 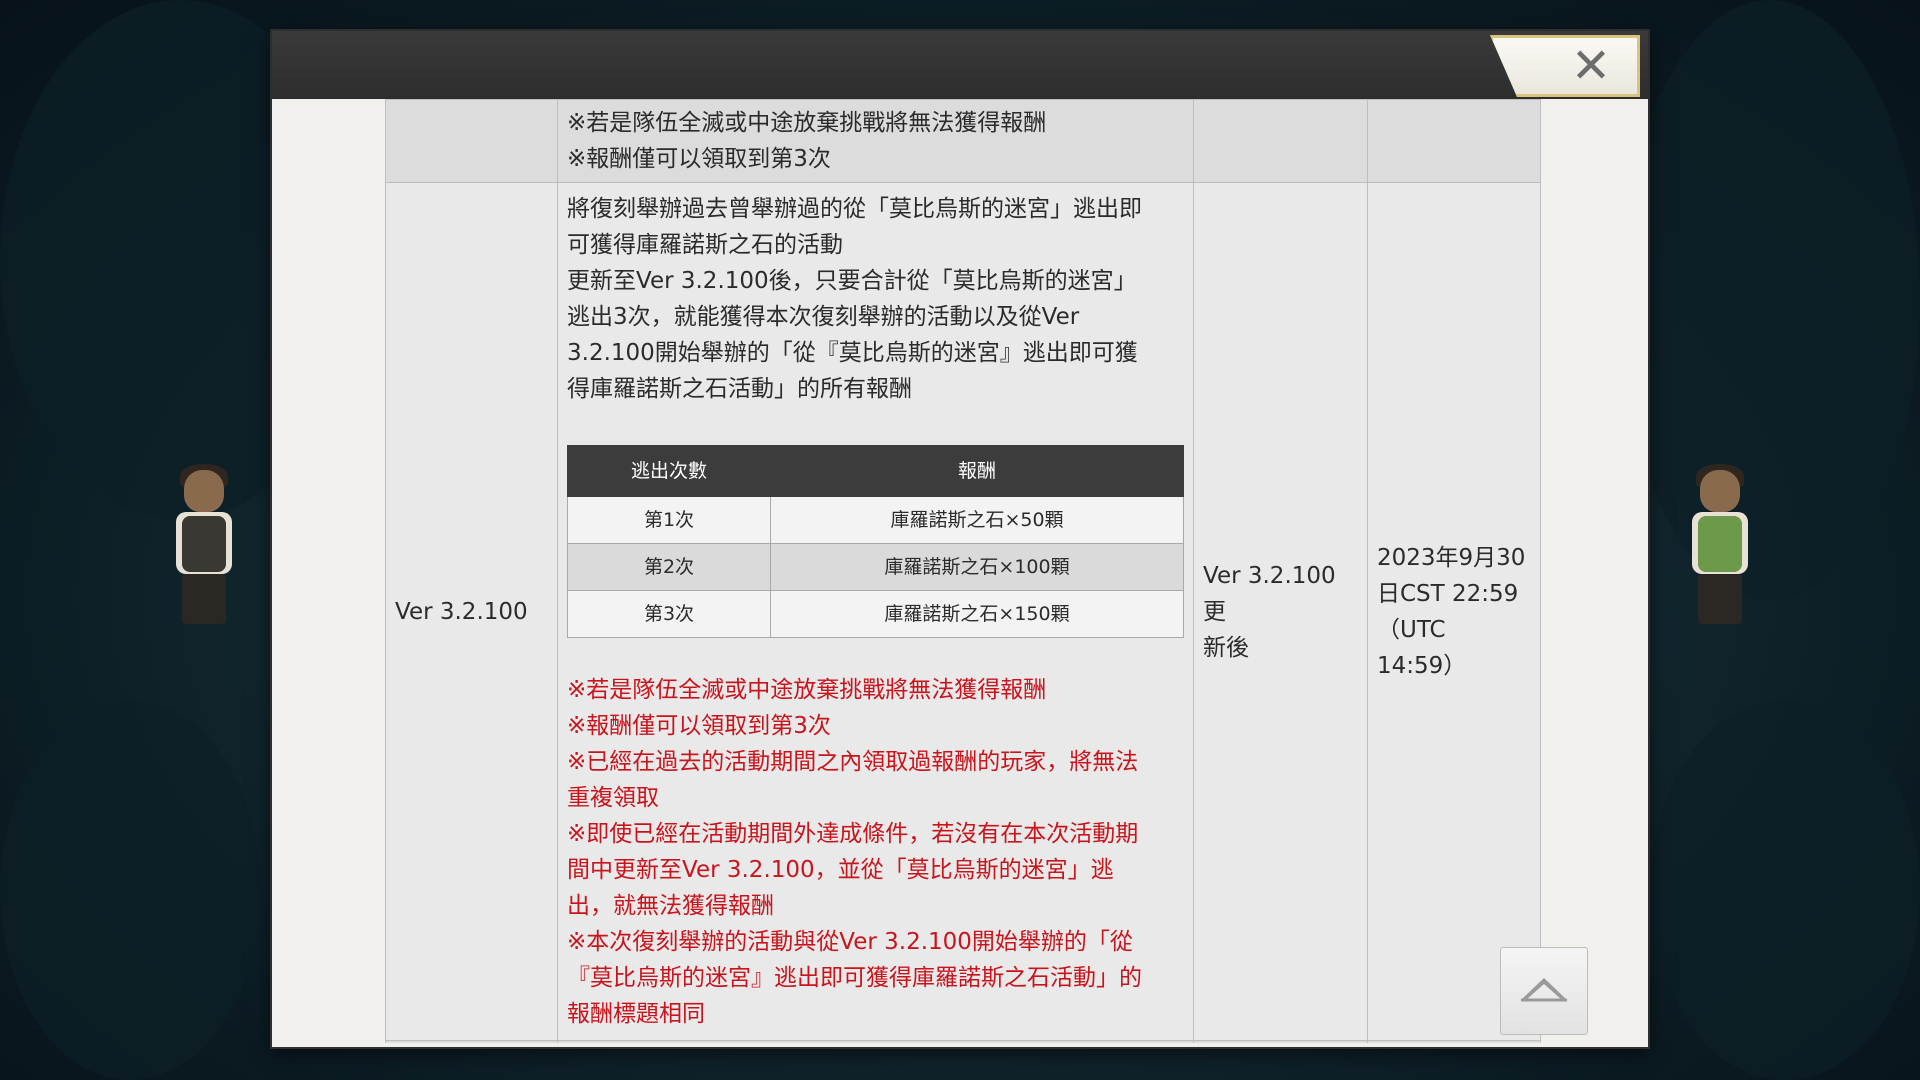 I want to click on reward-count: 第3次, so click(x=669, y=614).